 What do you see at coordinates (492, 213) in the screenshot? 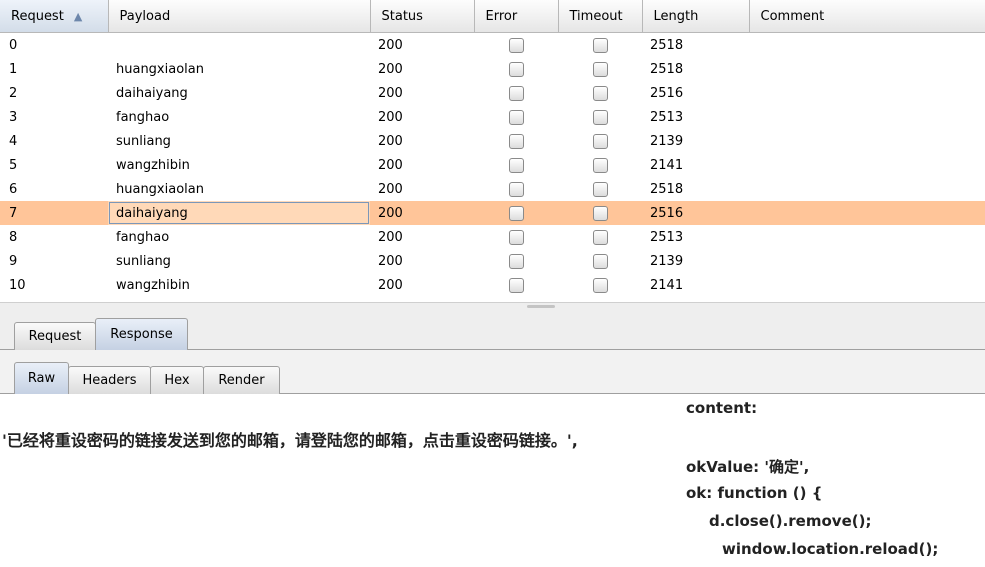
I see `table-row: 7 daihaiyang 200 2516` at bounding box center [492, 213].